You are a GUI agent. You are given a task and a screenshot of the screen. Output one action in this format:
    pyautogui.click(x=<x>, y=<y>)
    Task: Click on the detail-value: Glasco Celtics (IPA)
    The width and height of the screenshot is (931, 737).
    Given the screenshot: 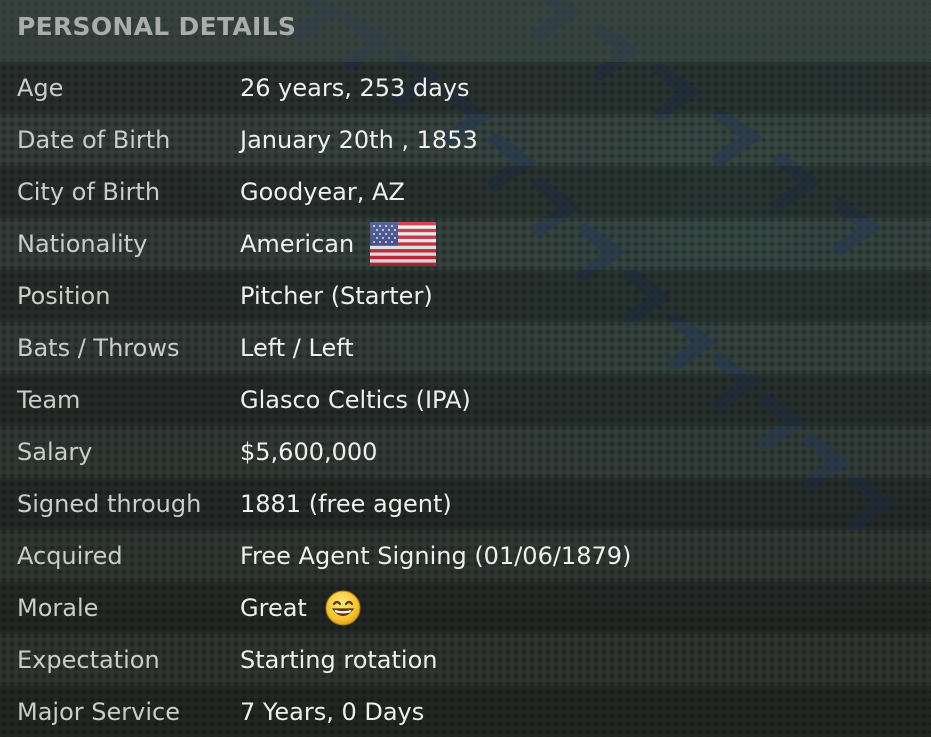 What is the action you would take?
    pyautogui.click(x=355, y=400)
    